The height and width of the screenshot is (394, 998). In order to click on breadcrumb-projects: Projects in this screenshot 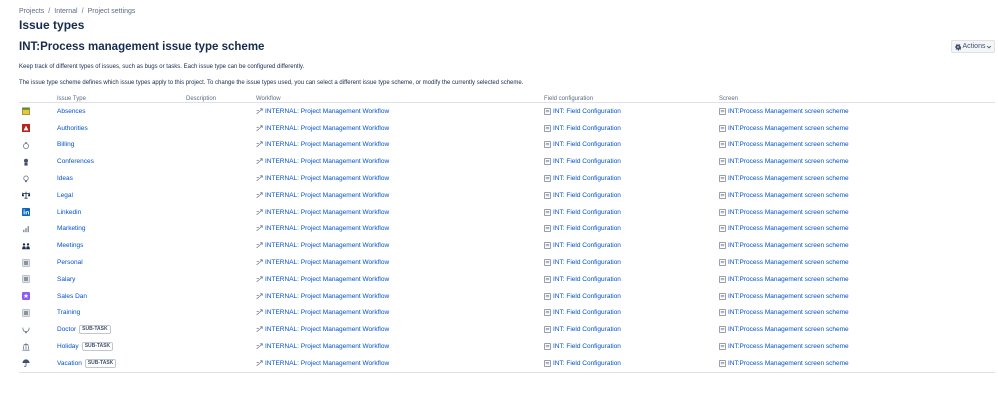, I will do `click(31, 11)`.